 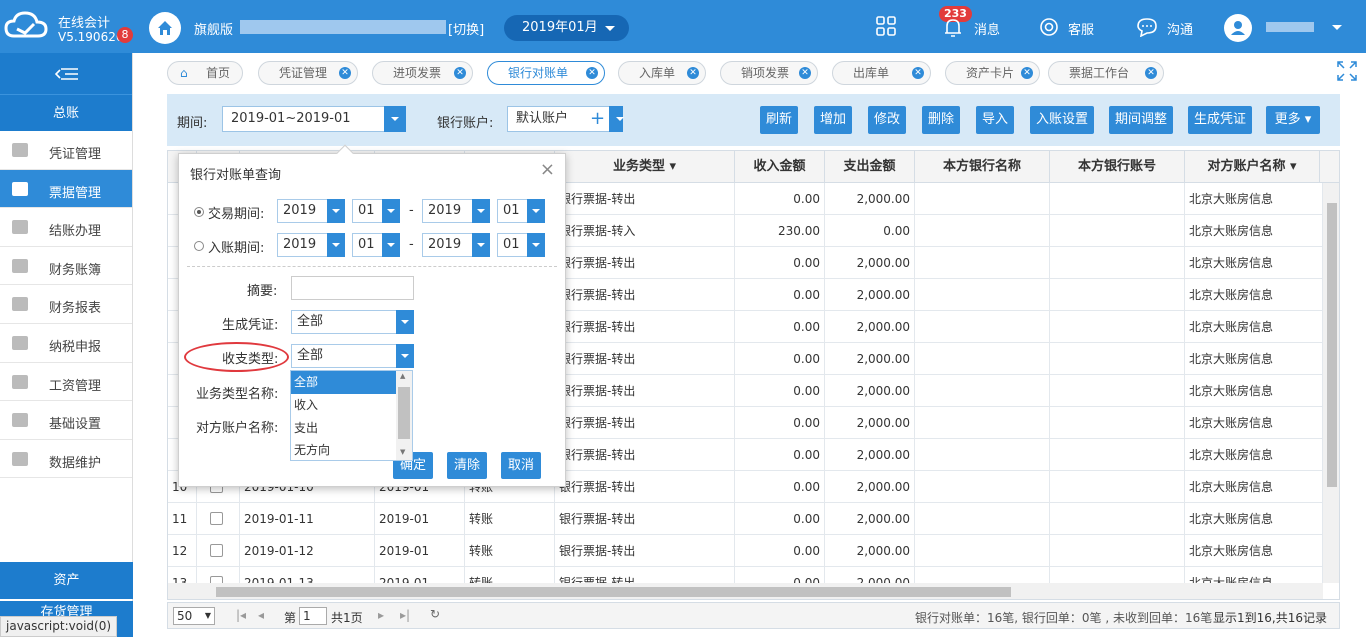 What do you see at coordinates (521, 211) in the screenshot?
I see `trade-month-to: 01` at bounding box center [521, 211].